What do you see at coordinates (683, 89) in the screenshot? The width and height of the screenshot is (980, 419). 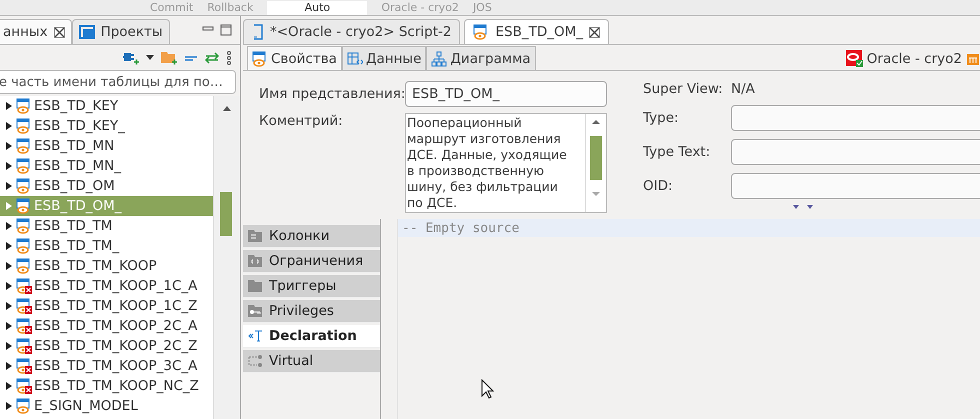 I see `field-label: Super View:` at bounding box center [683, 89].